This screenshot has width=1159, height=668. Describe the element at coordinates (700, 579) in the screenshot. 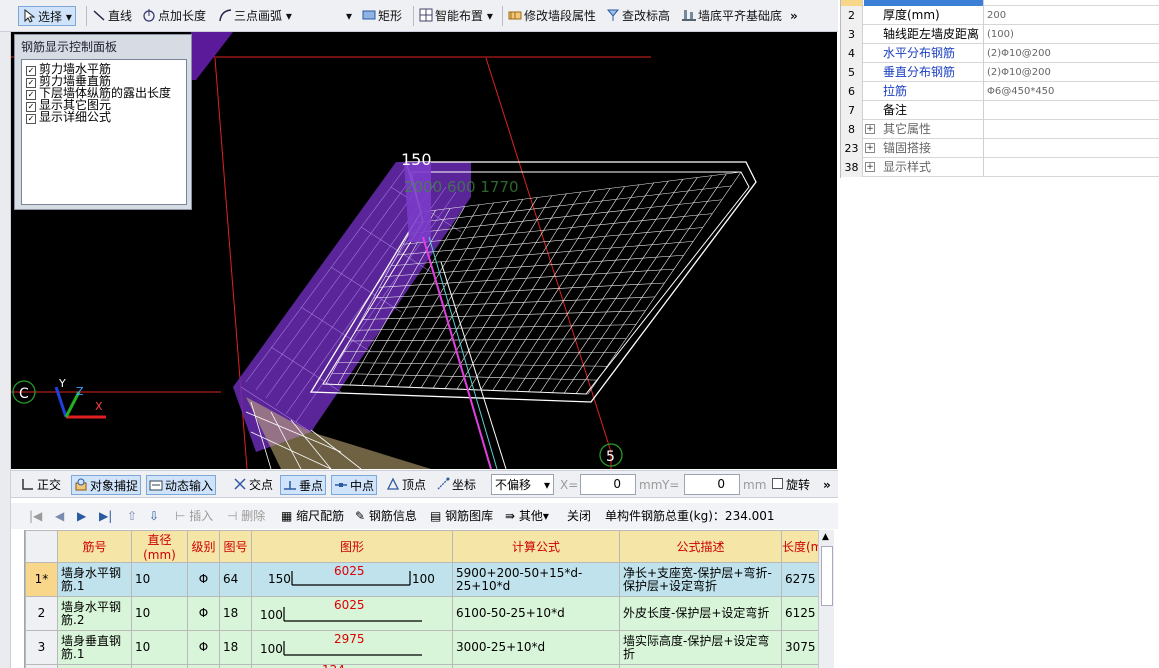

I see `cell-description: 净长+支座宽-保护层+弯折-保护层+设定弯折` at that location.